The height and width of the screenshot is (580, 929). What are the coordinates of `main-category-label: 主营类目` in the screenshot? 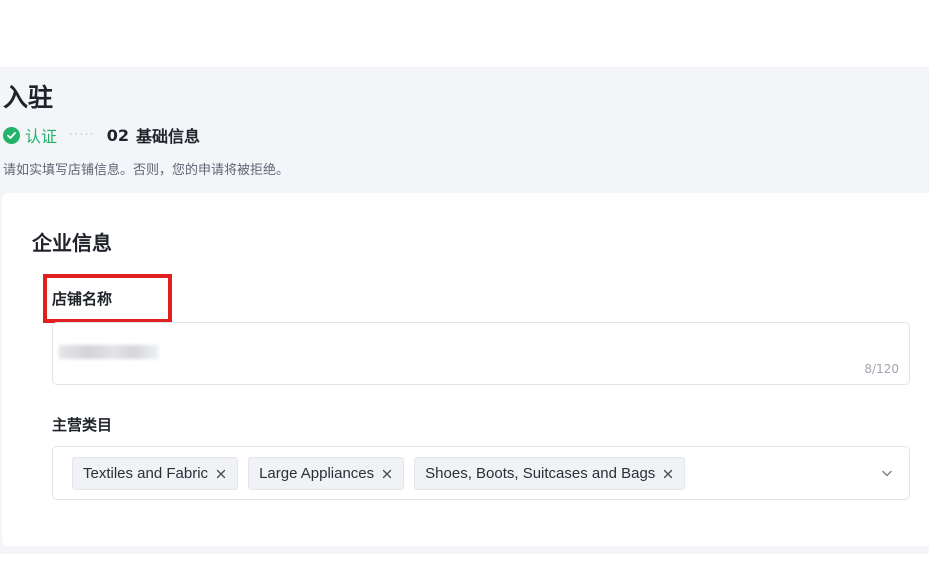 It's located at (82, 425).